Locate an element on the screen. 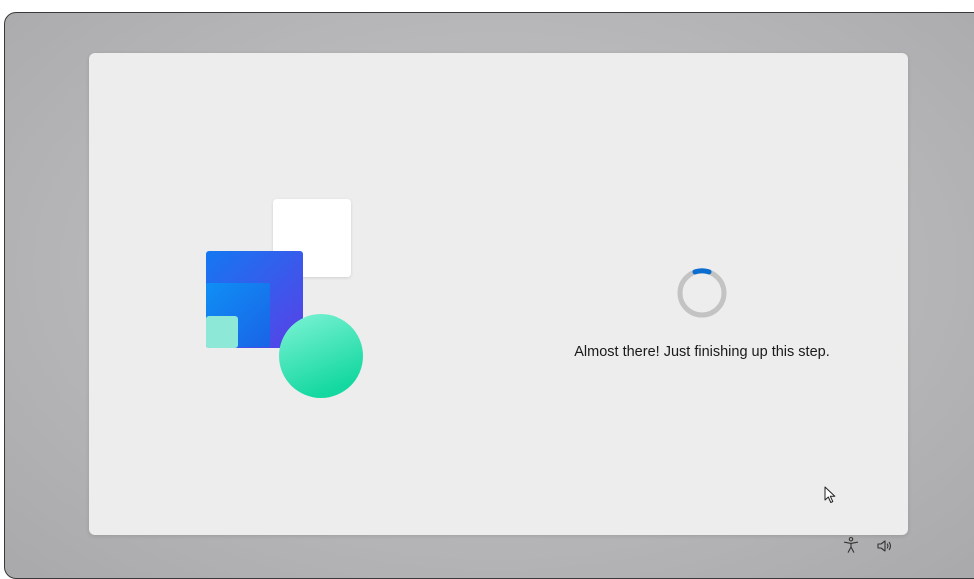  mint-tile is located at coordinates (222, 332).